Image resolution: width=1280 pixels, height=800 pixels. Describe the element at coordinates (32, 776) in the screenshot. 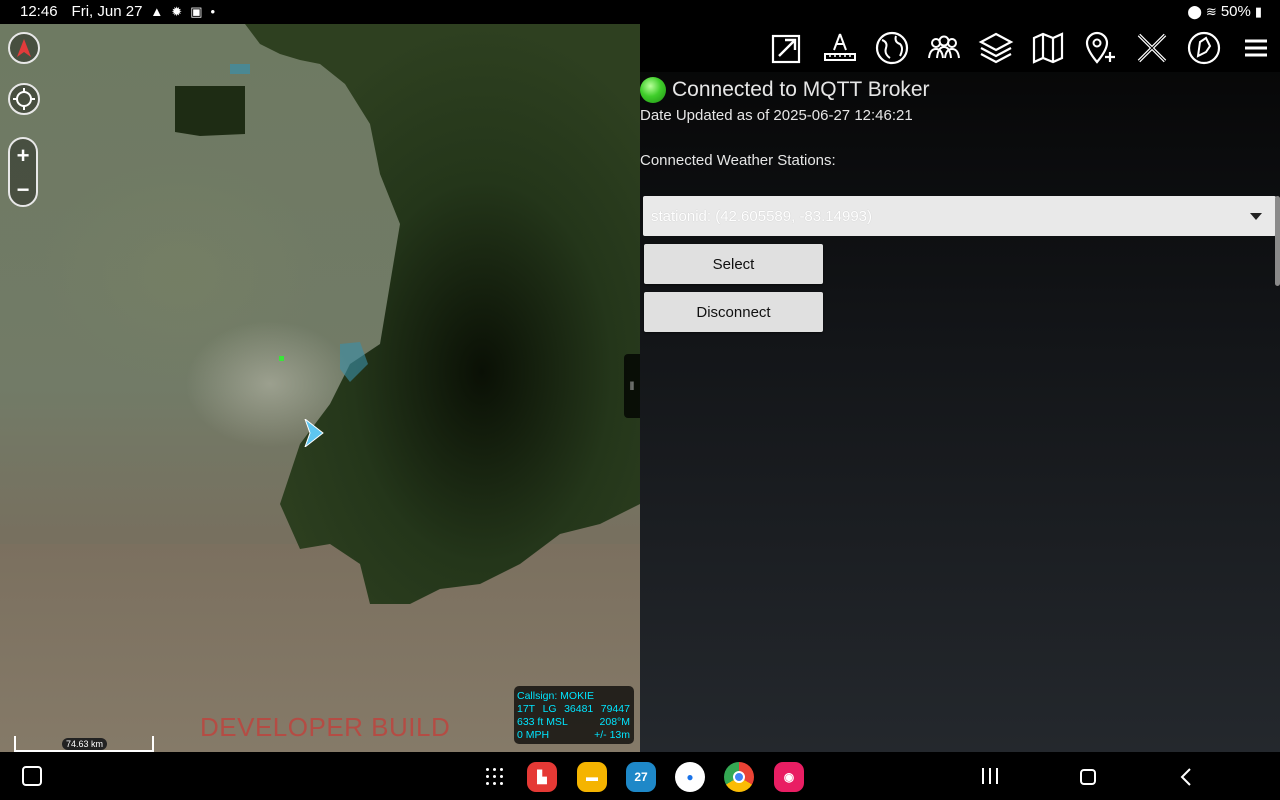

I see `recent-screen-icon` at that location.